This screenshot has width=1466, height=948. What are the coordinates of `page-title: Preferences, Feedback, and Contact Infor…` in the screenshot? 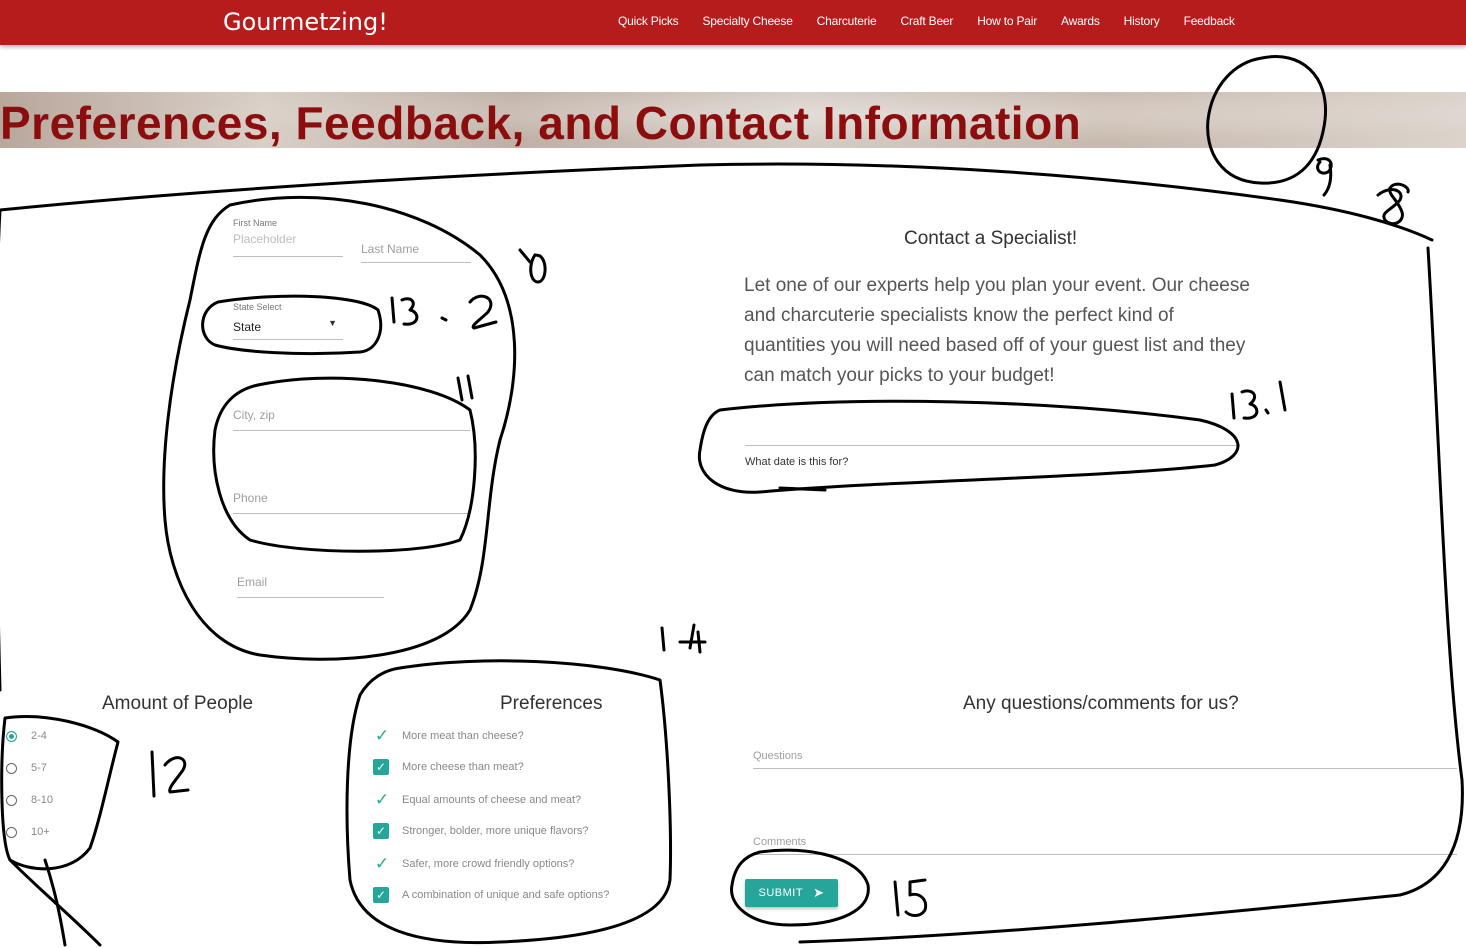 It's located at (541, 122).